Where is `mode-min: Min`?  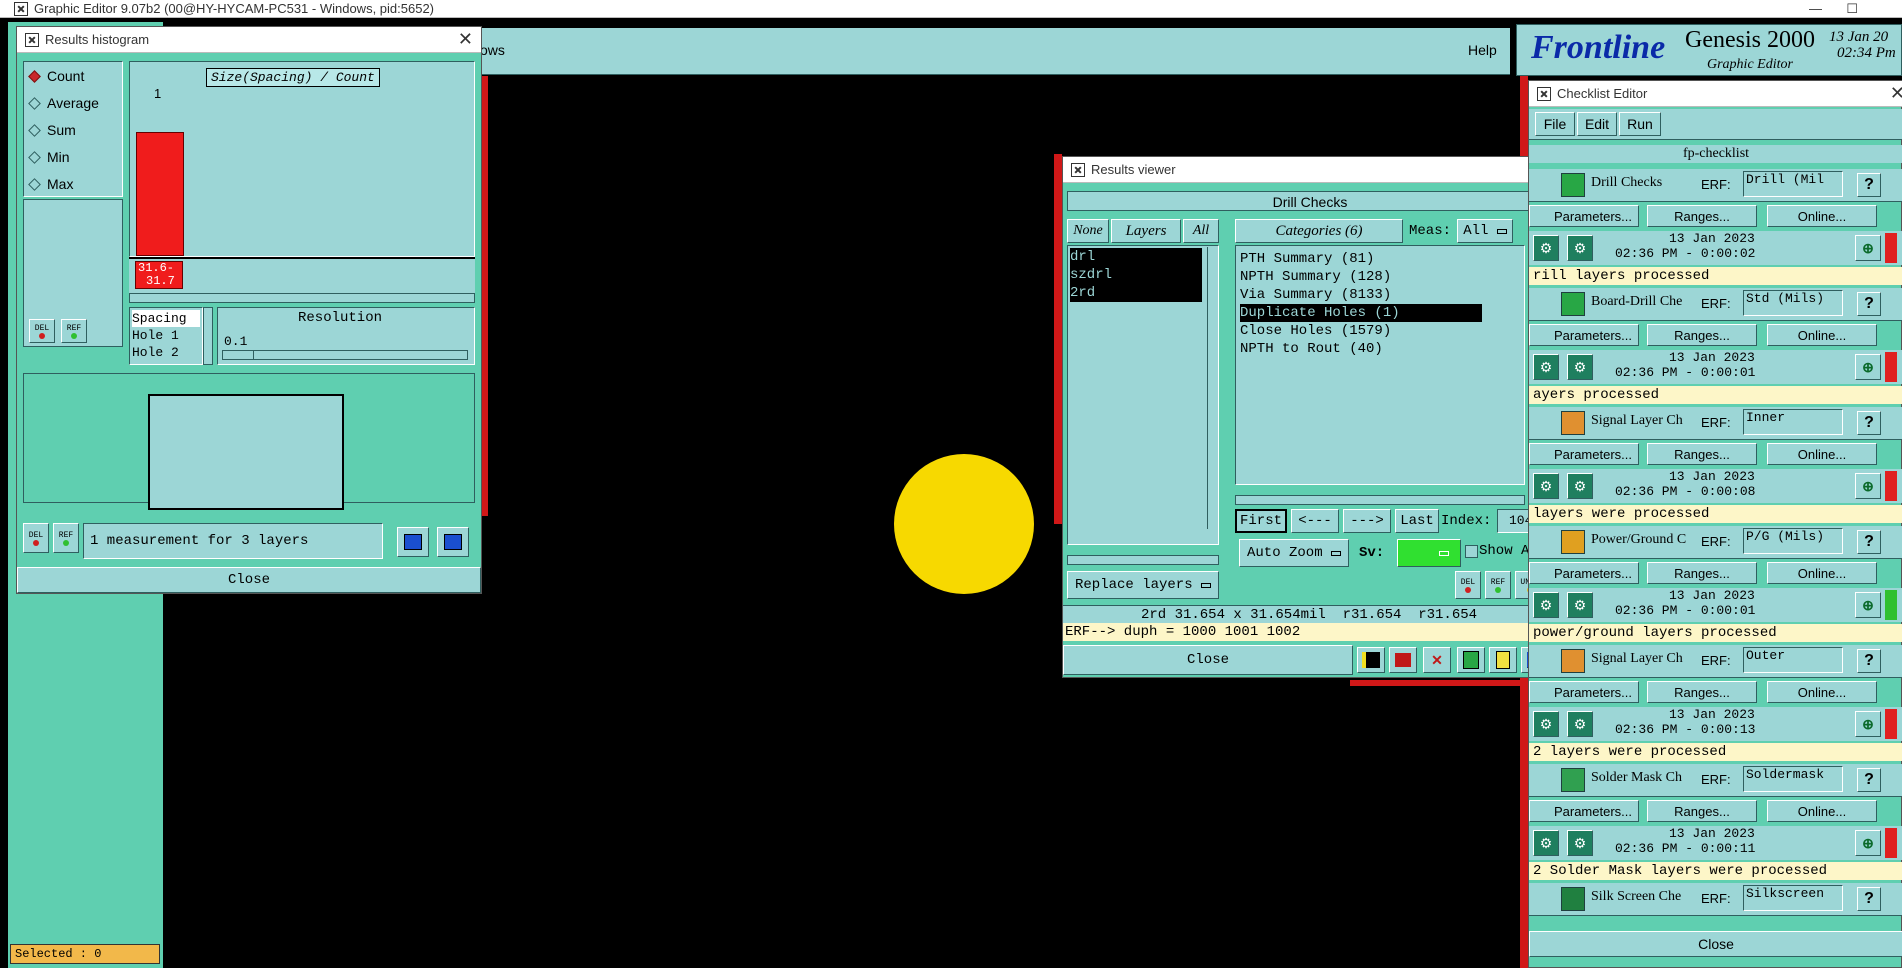 mode-min: Min is located at coordinates (75, 162).